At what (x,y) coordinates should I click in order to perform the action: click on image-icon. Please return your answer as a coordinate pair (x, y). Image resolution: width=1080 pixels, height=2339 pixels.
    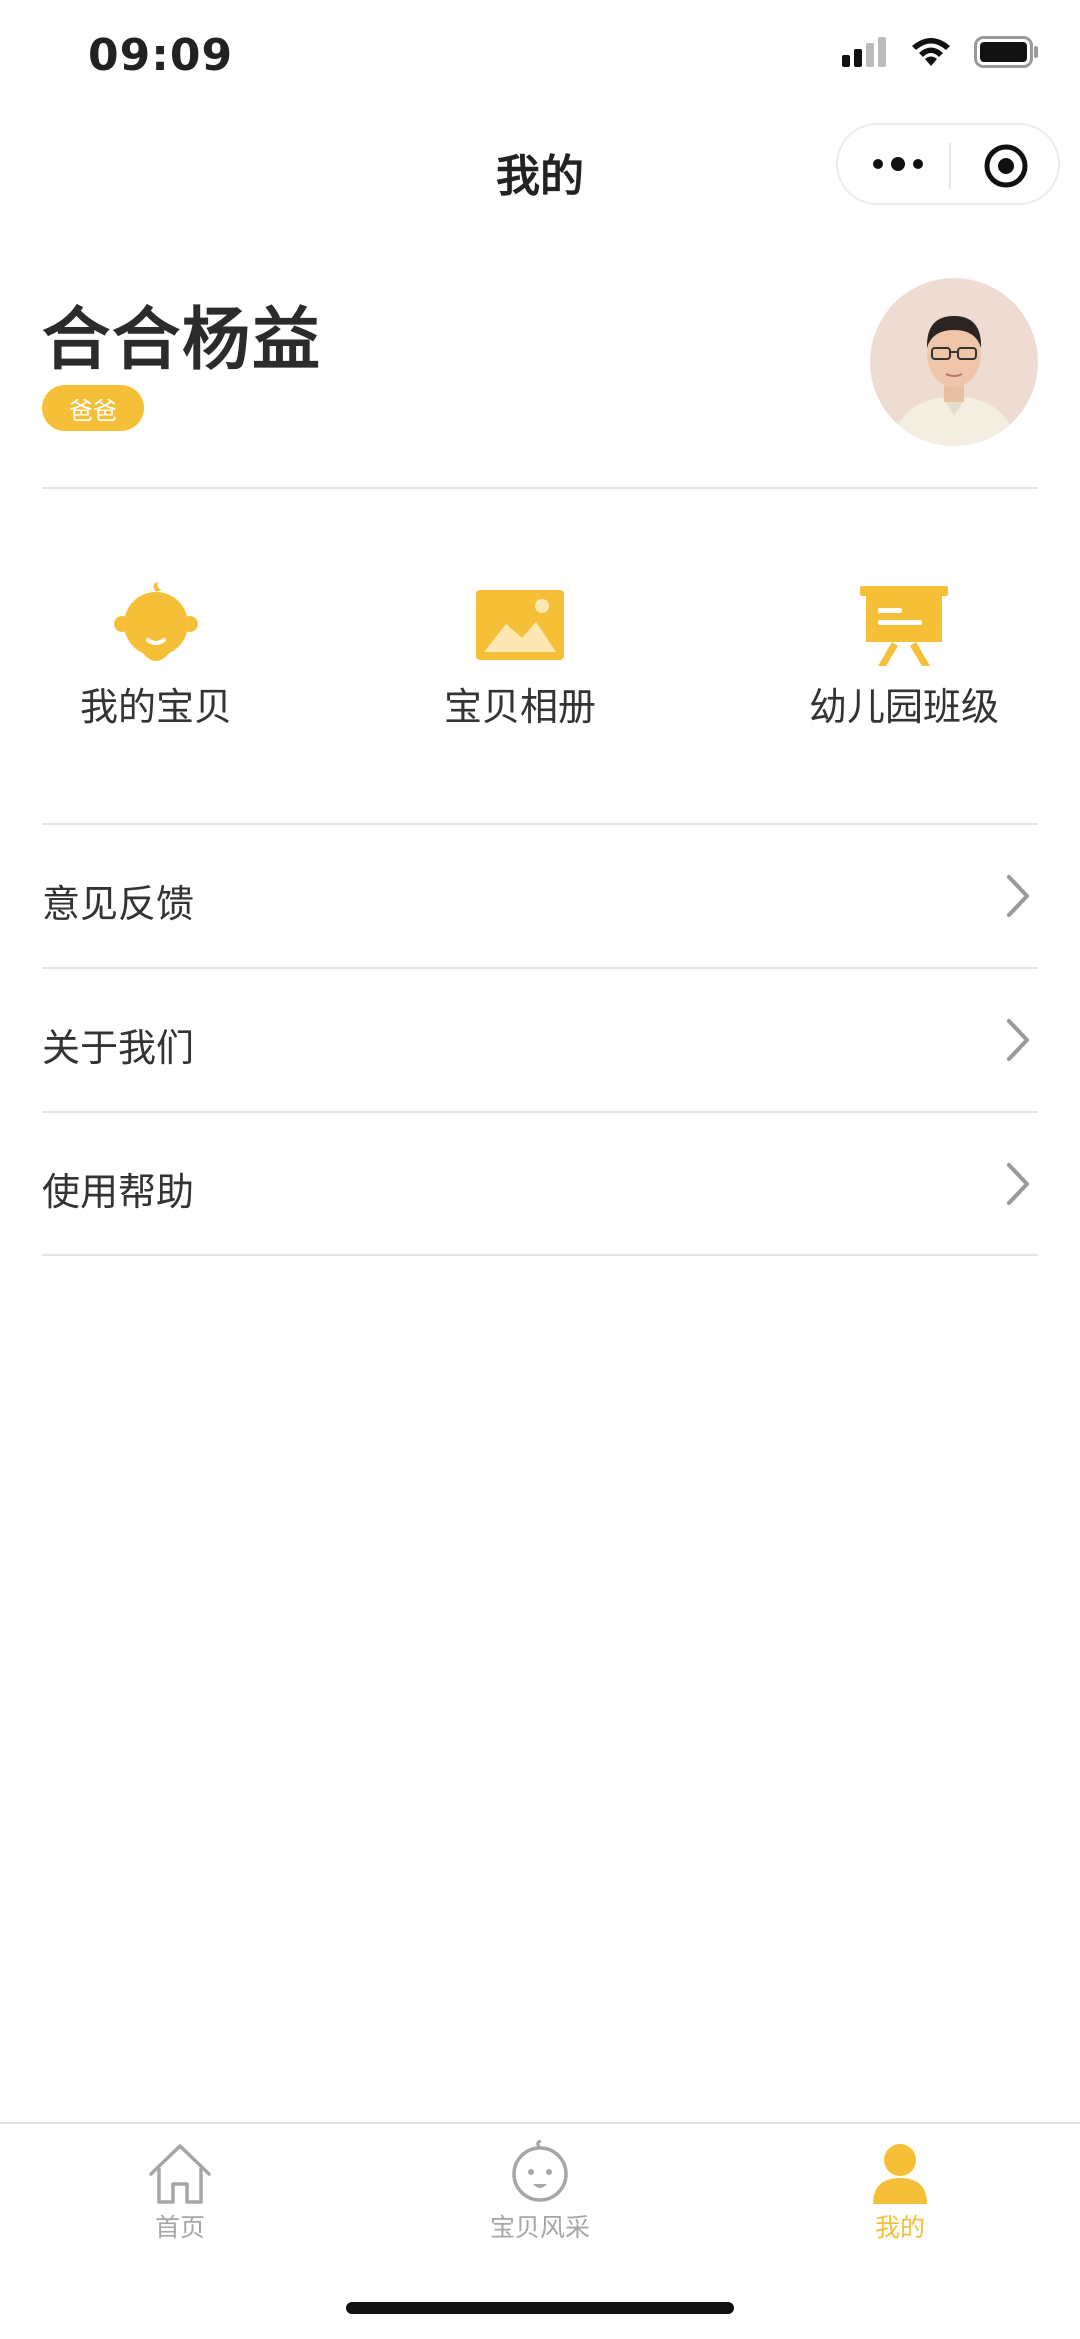
    Looking at the image, I should click on (520, 625).